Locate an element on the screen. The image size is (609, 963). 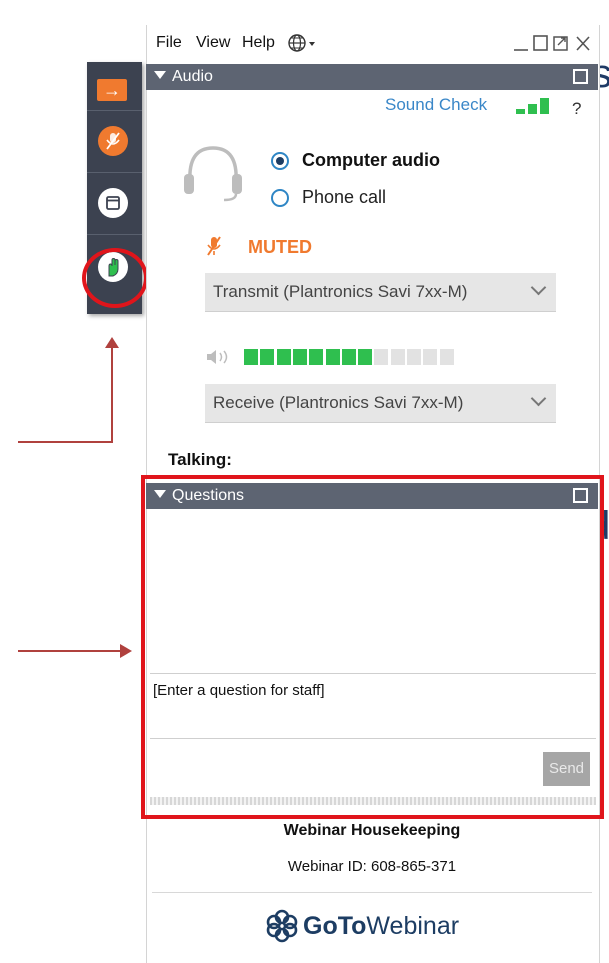
brand-bold: GoTo is located at coordinates (335, 925).